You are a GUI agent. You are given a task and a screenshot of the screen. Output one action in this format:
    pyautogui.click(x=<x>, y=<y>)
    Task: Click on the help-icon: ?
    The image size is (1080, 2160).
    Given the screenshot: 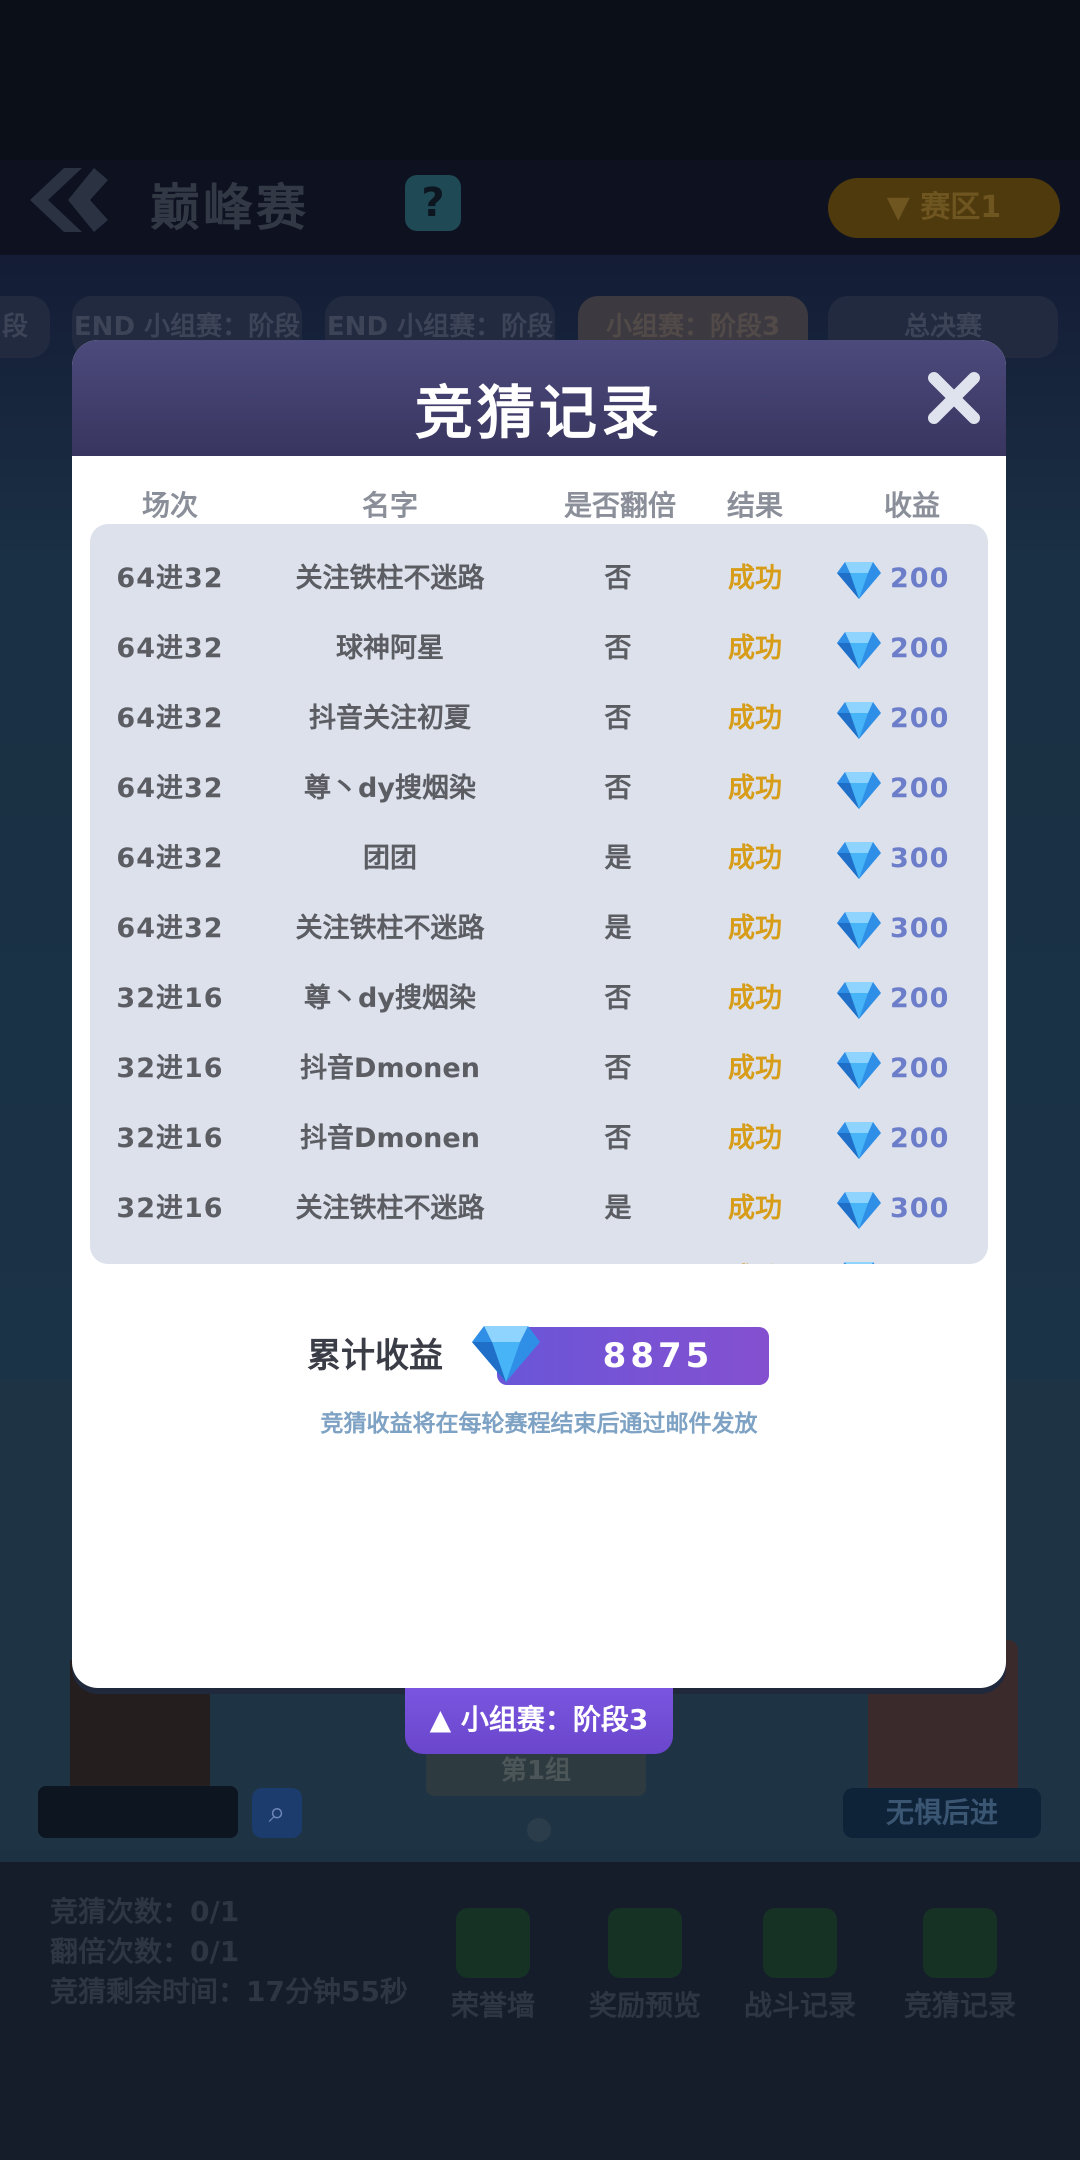 What is the action you would take?
    pyautogui.click(x=433, y=203)
    